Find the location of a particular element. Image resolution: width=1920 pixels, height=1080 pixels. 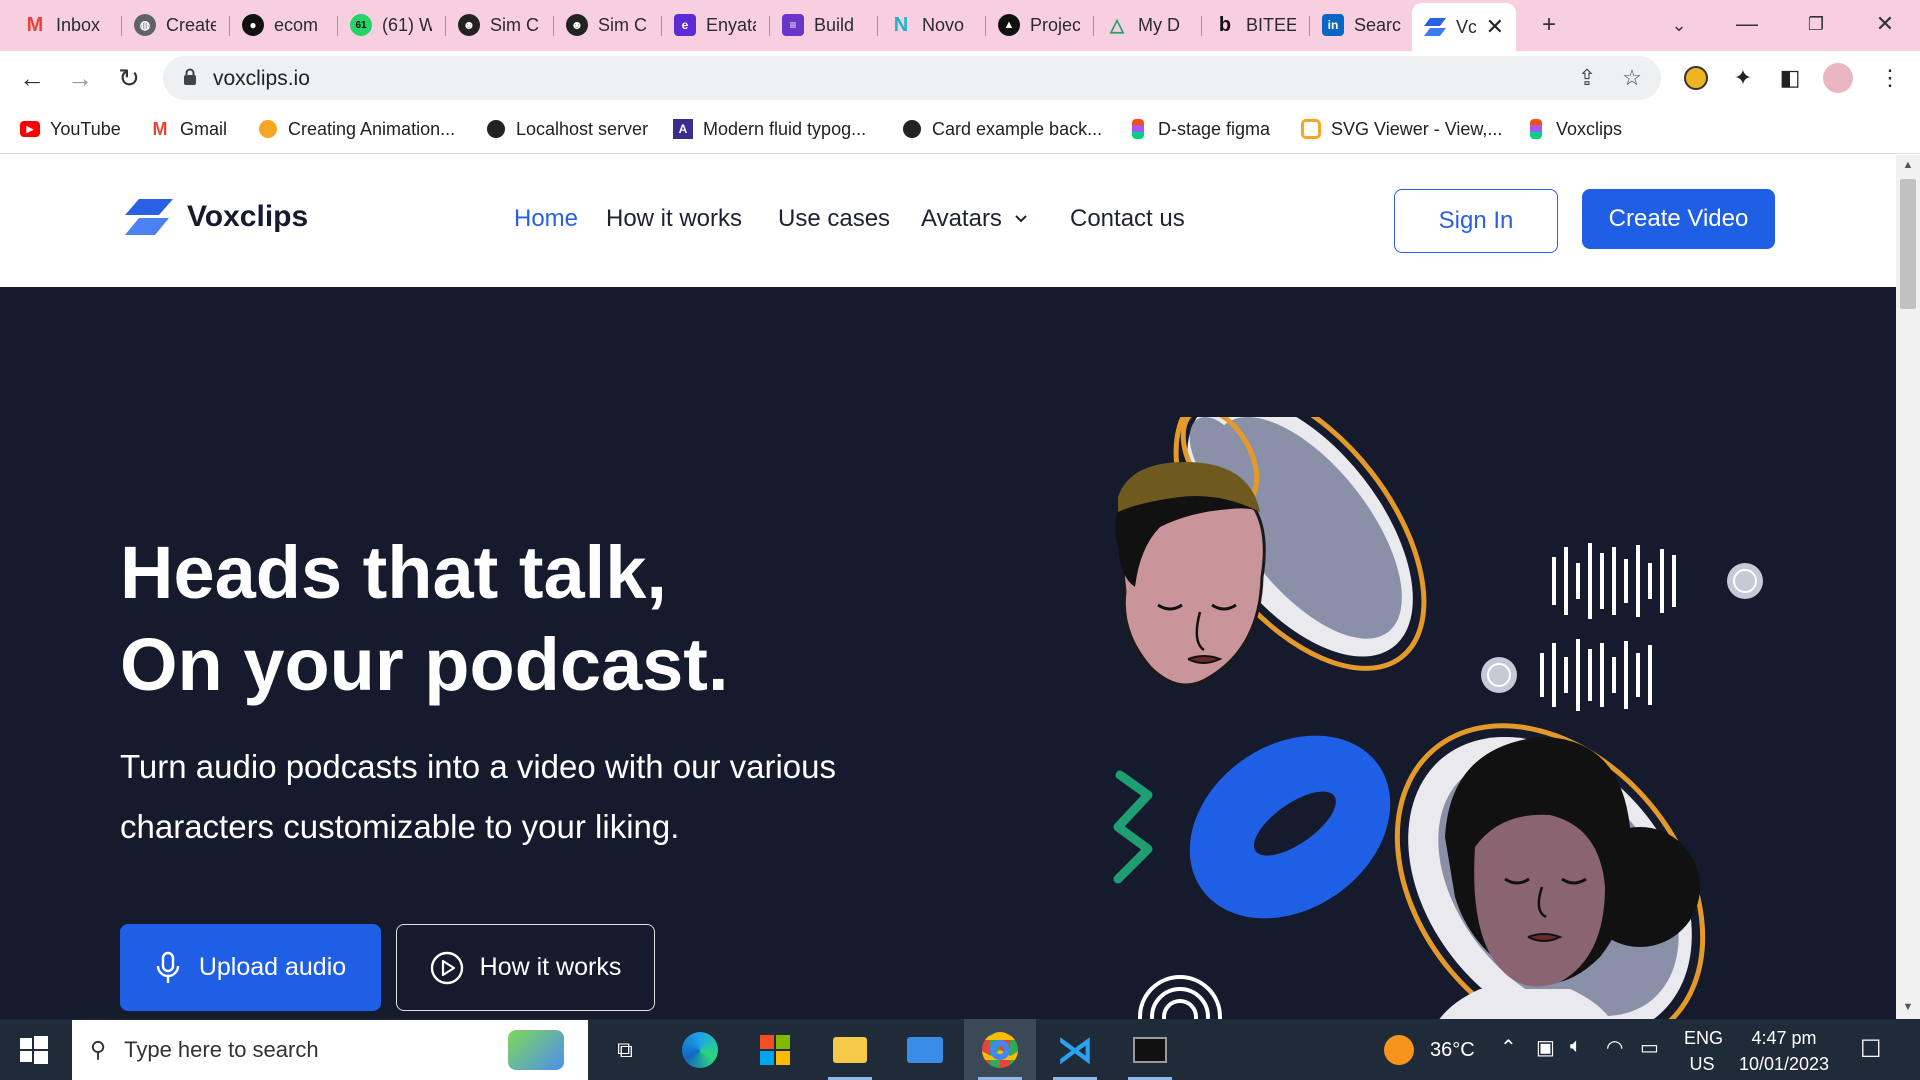

scroll-up-arrow-icon: ▲ is located at coordinates (1908, 168).